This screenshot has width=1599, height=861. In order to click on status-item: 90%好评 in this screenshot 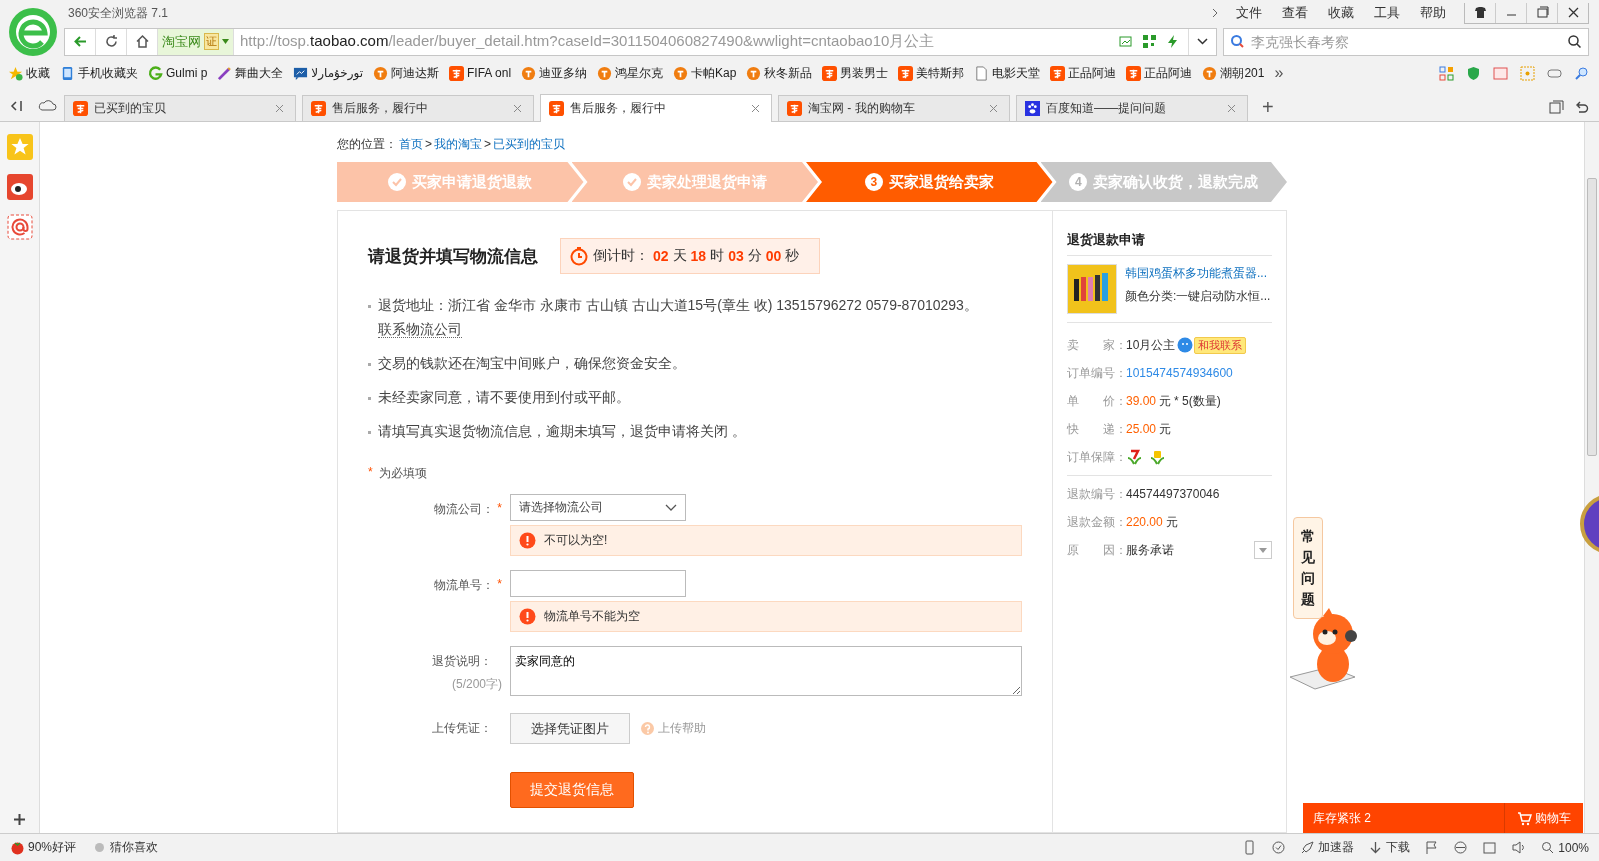, I will do `click(43, 847)`.